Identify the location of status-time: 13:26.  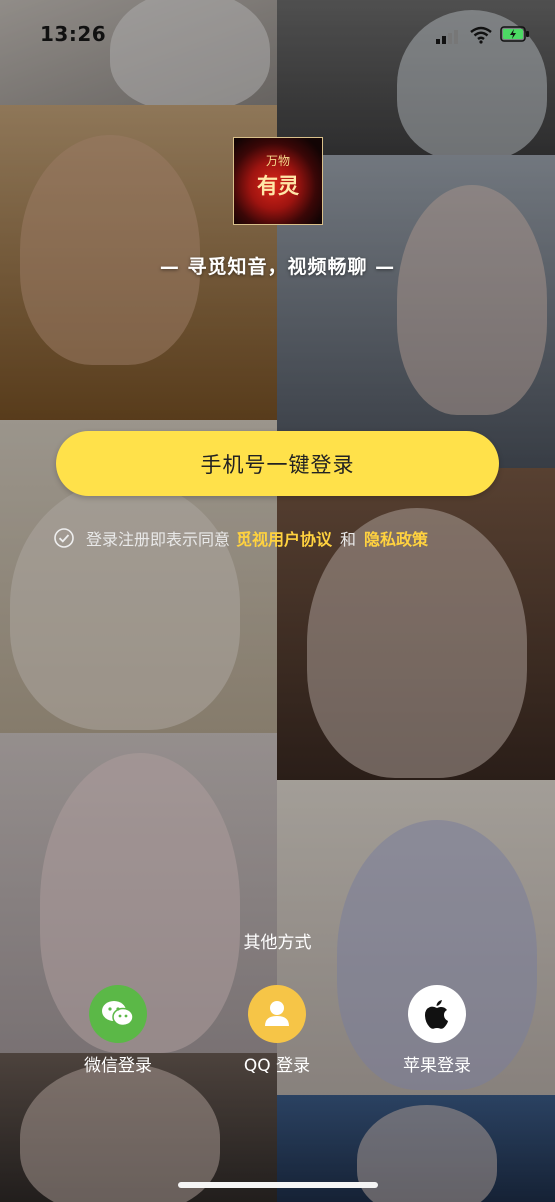
(73, 34).